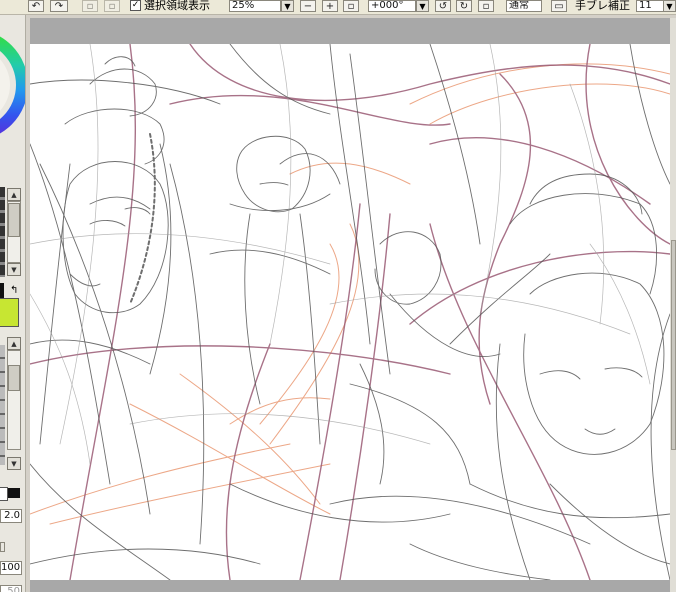  Describe the element at coordinates (112, 6) in the screenshot. I see `fill-icon: ▫` at that location.